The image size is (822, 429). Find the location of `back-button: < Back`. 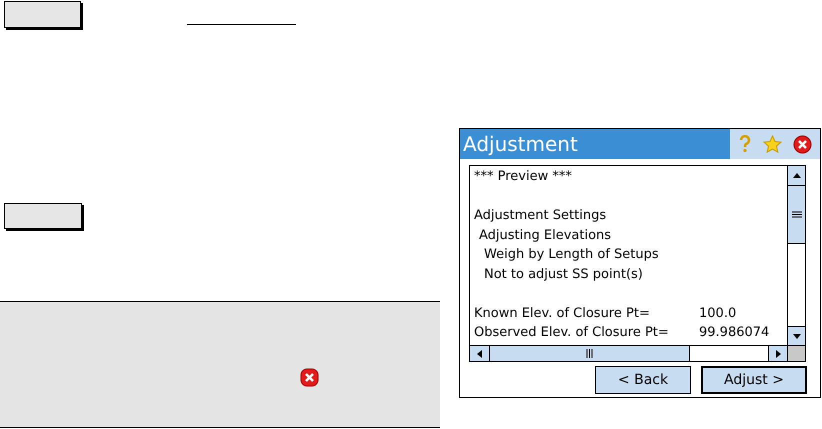

back-button: < Back is located at coordinates (643, 380).